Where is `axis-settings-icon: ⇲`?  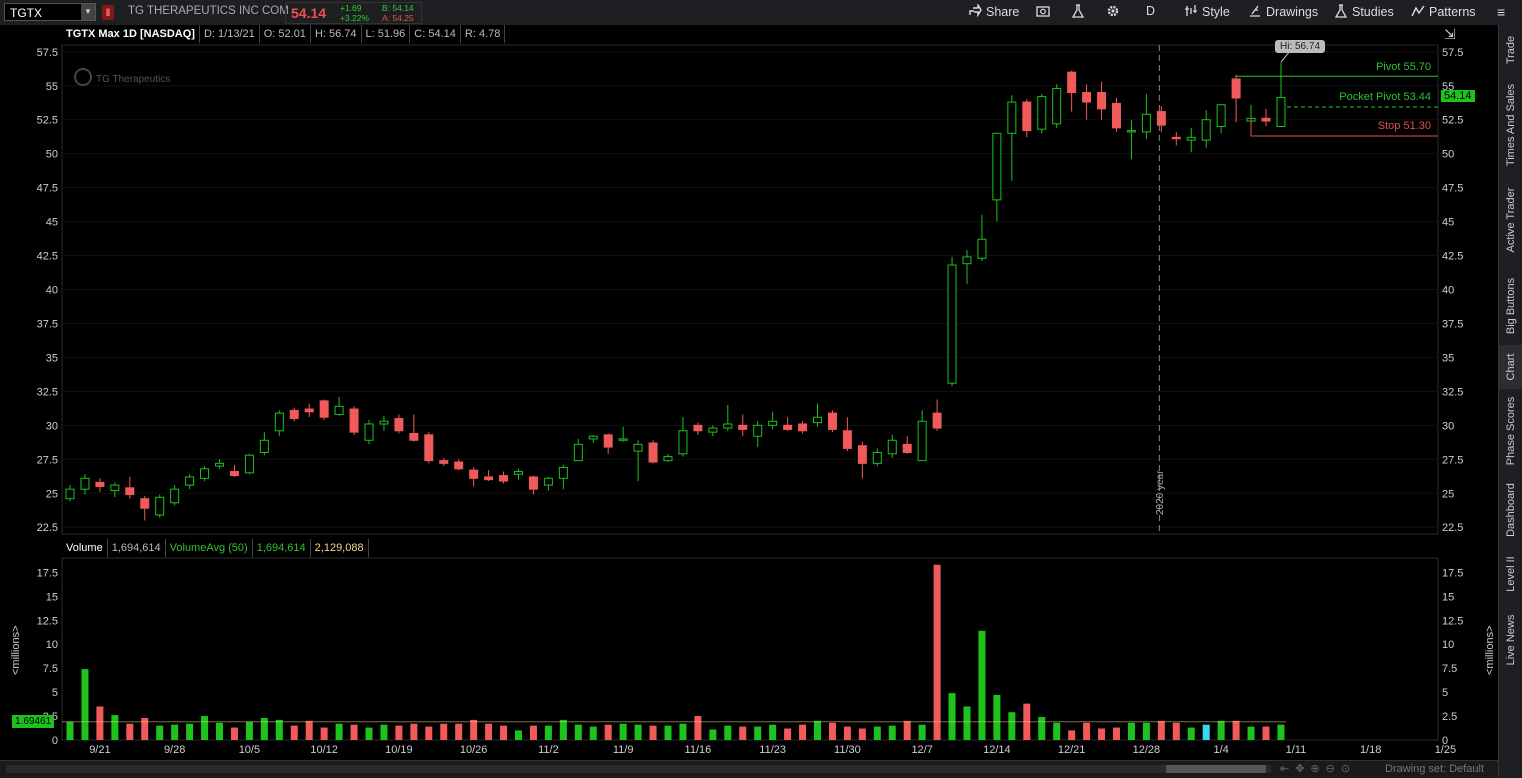
axis-settings-icon: ⇲ is located at coordinates (1450, 34).